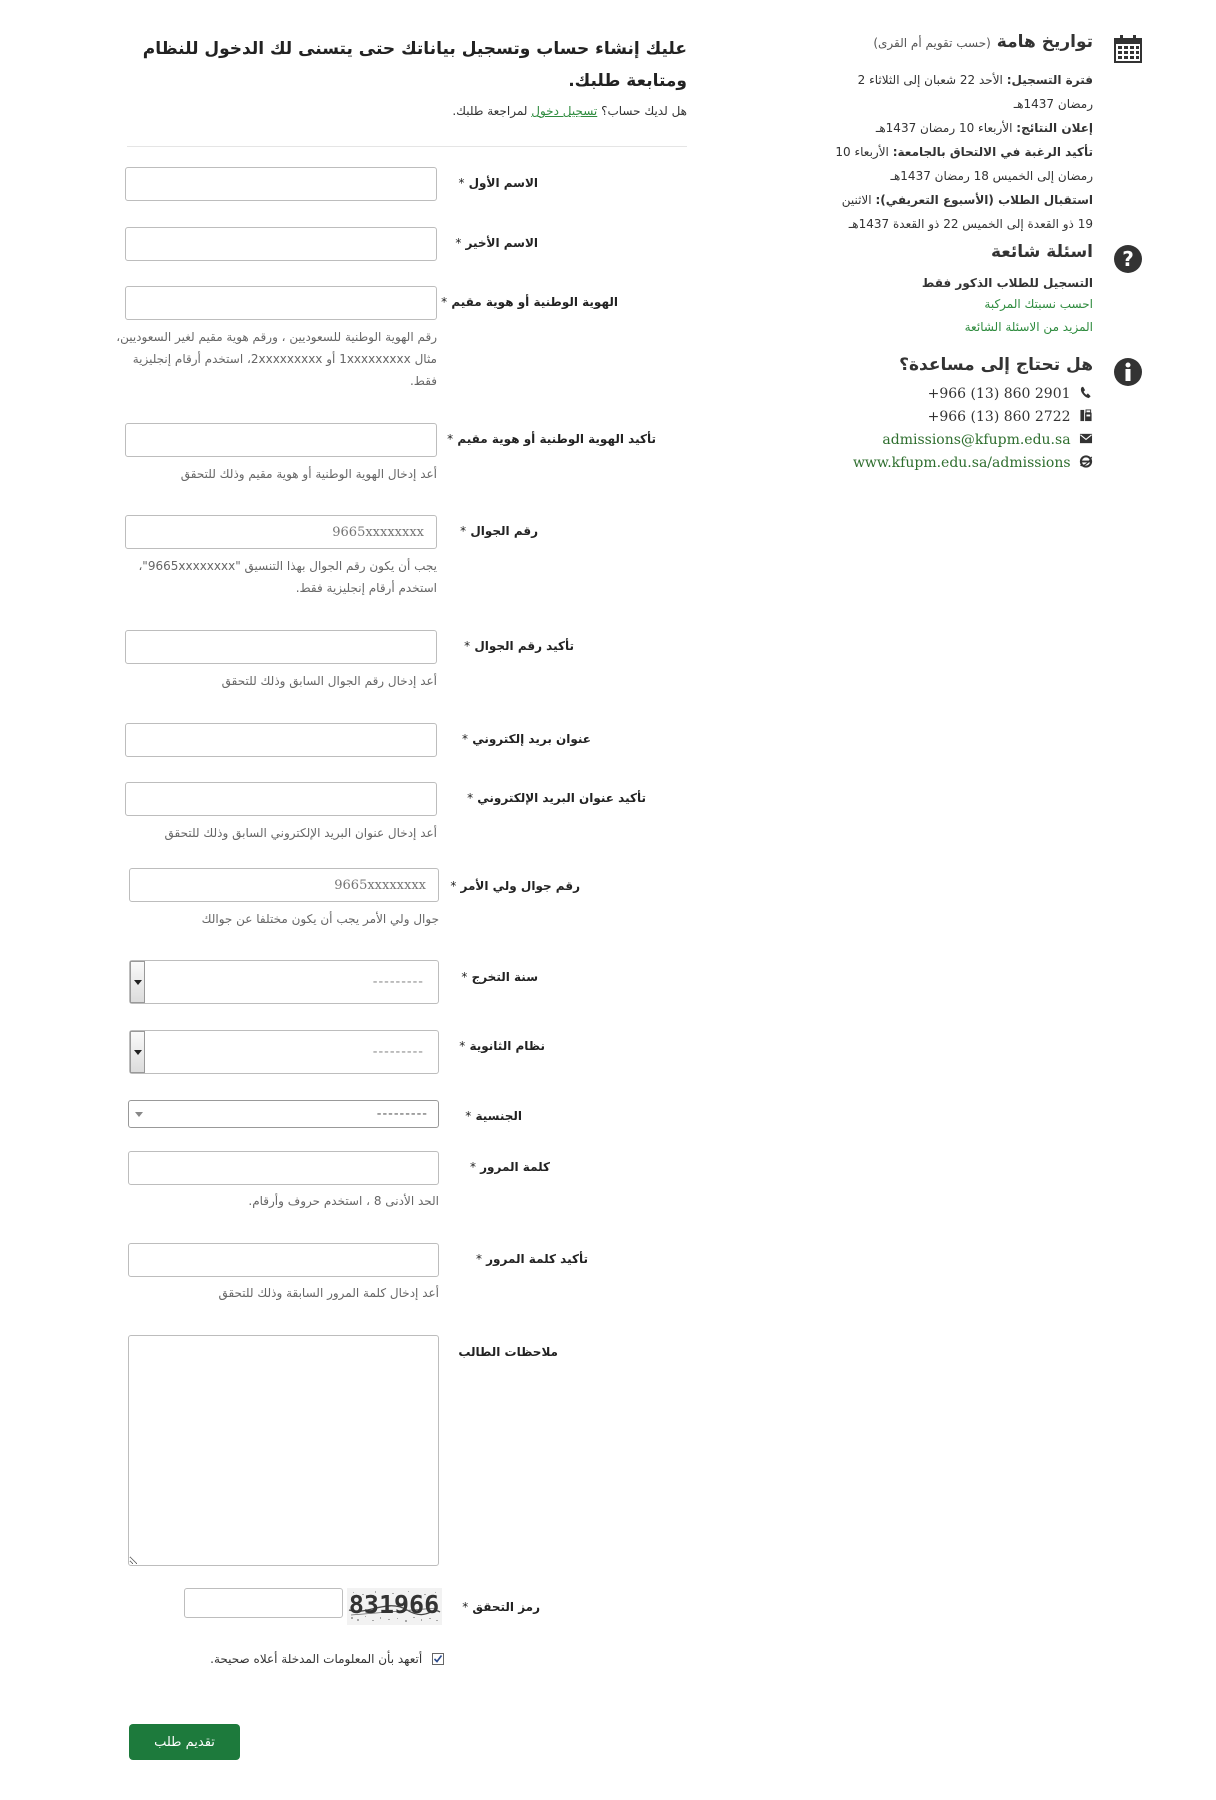 The image size is (1216, 1800). What do you see at coordinates (504, 531) in the screenshot?
I see `mobile-label-text: رقم الجوال` at bounding box center [504, 531].